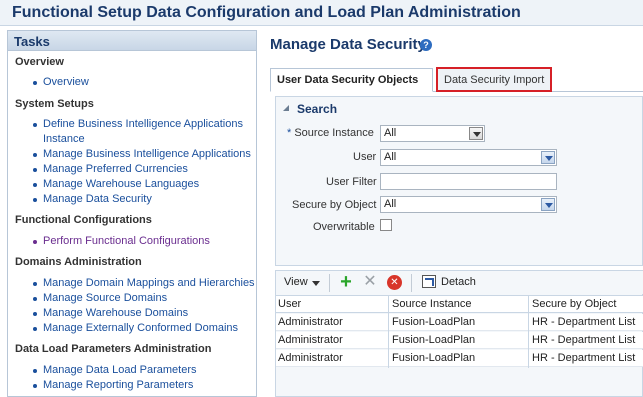 The image size is (643, 397). I want to click on task-perform-functional-configurations: Perform Functional Configurations, so click(126, 241).